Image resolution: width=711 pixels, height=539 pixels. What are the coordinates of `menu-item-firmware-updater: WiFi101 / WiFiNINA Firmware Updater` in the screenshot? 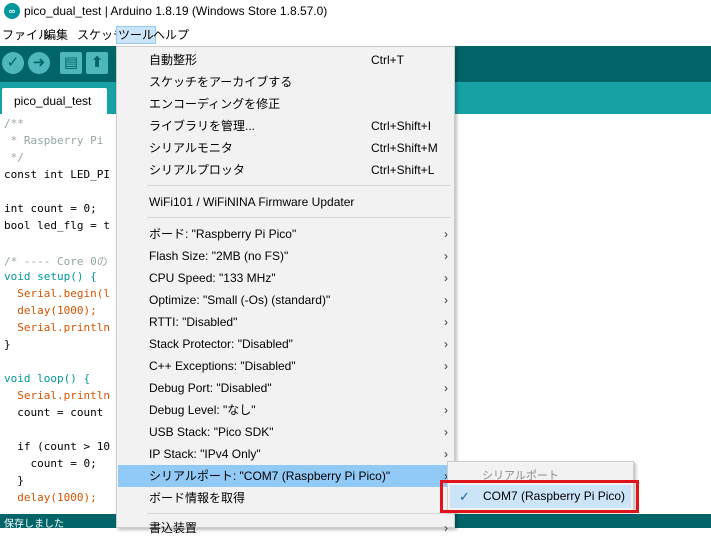 It's located at (286, 202).